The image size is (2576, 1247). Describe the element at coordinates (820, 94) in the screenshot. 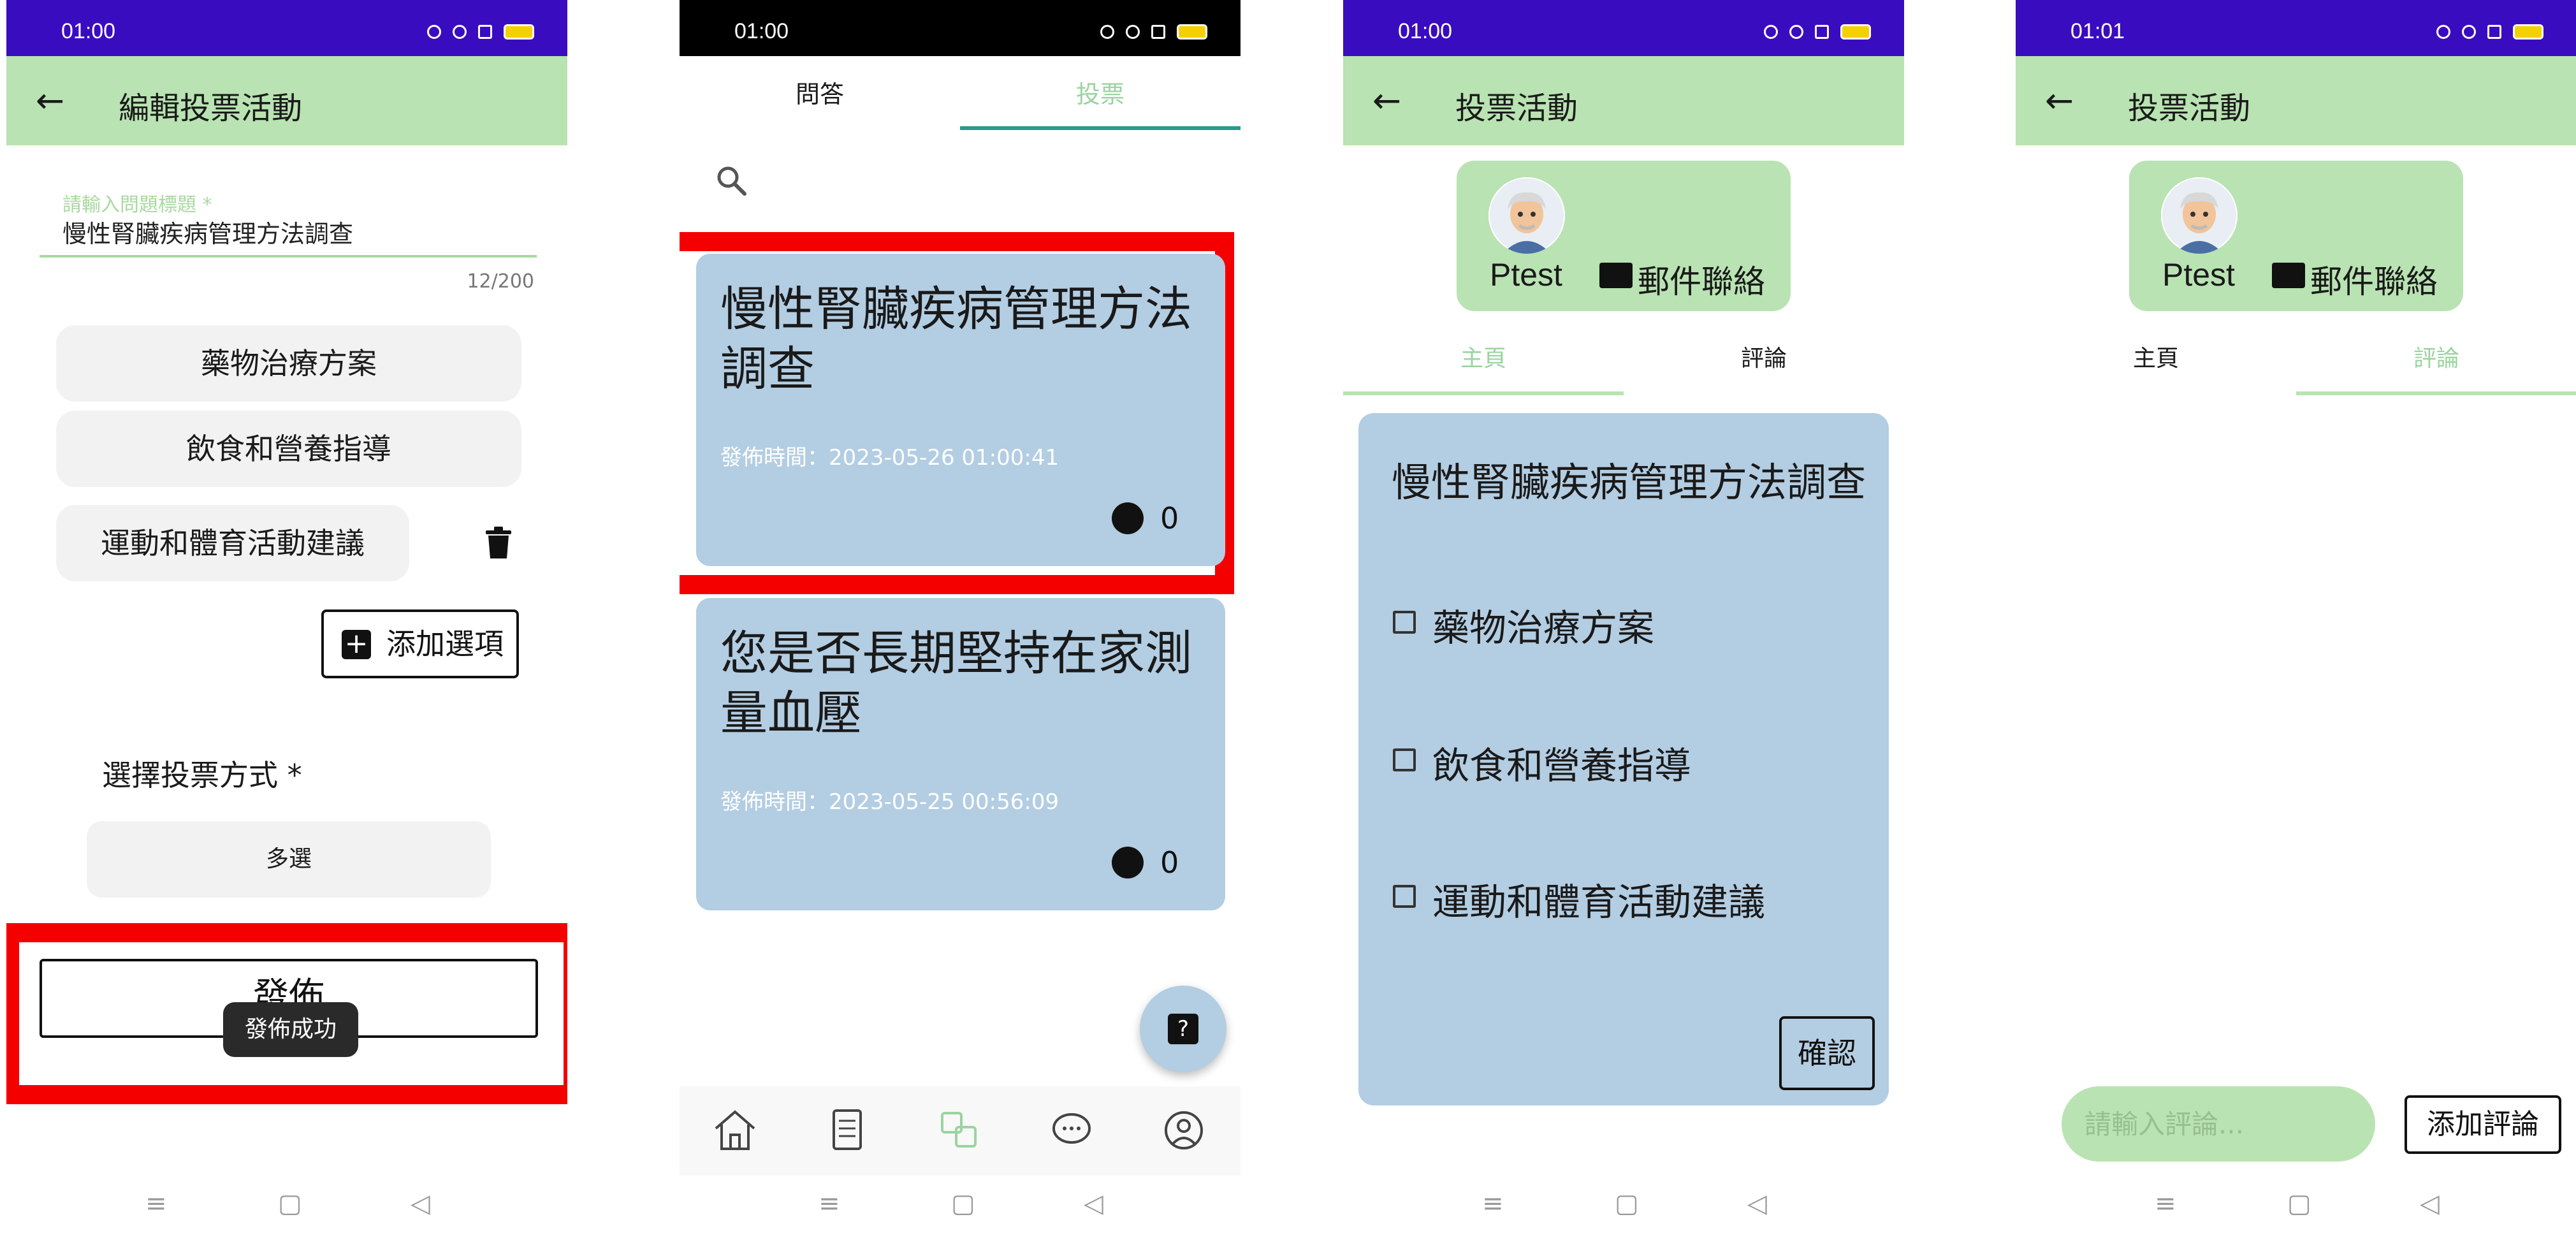

I see `tab-qa: 問答` at that location.